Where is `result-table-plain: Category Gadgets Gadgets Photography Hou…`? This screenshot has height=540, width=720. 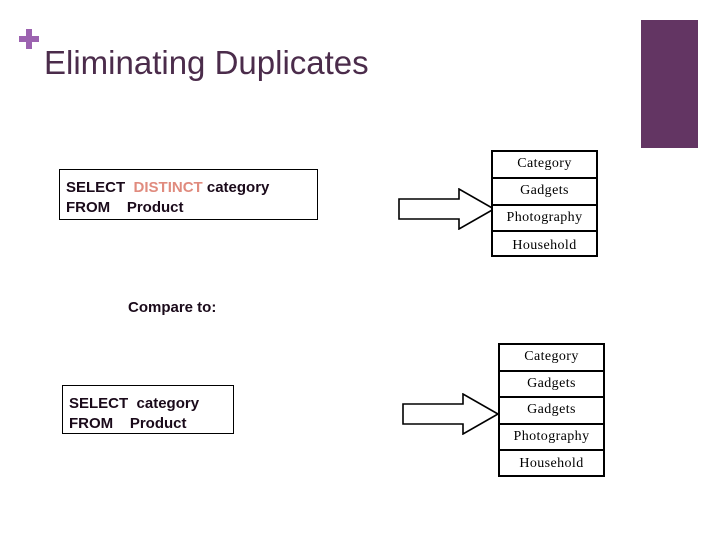 result-table-plain: Category Gadgets Gadgets Photography Hou… is located at coordinates (551, 410).